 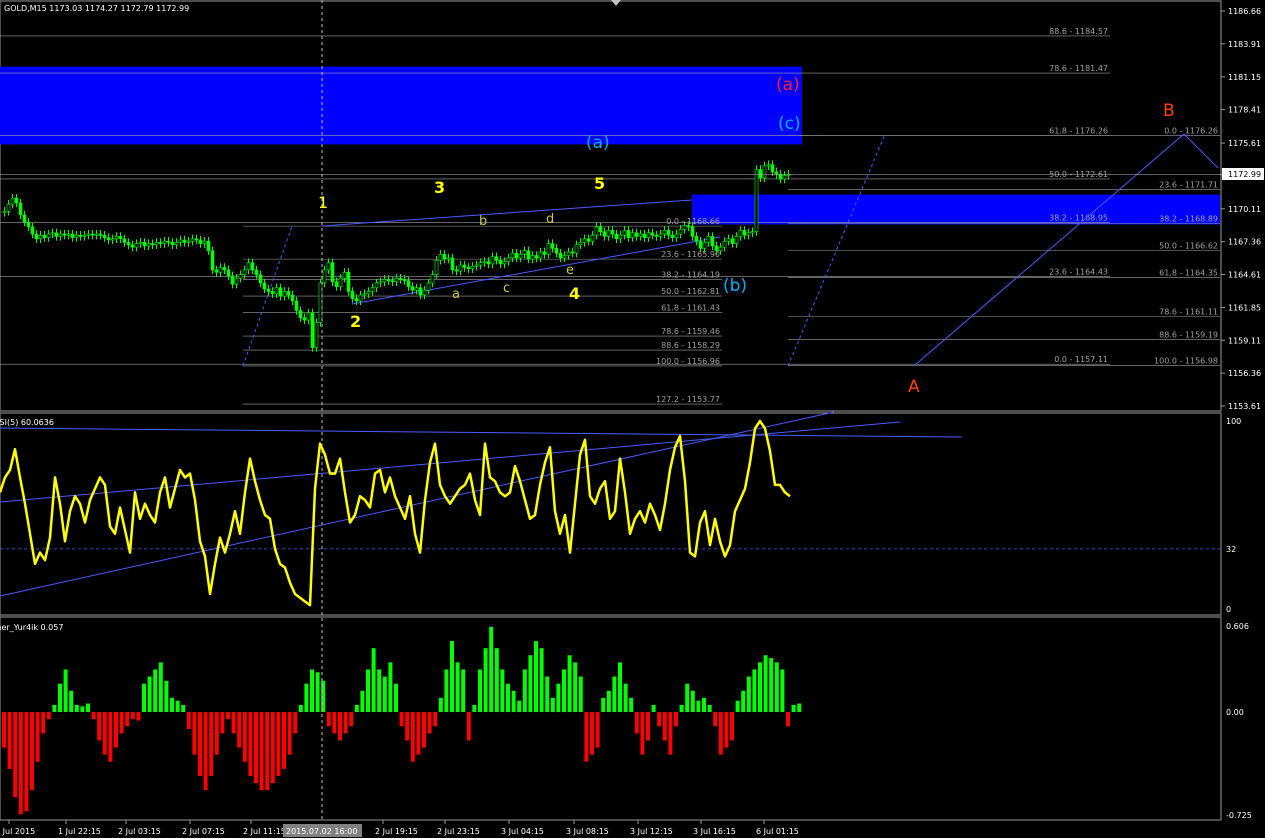 I want to click on wave-label-big-a: A, so click(x=914, y=387).